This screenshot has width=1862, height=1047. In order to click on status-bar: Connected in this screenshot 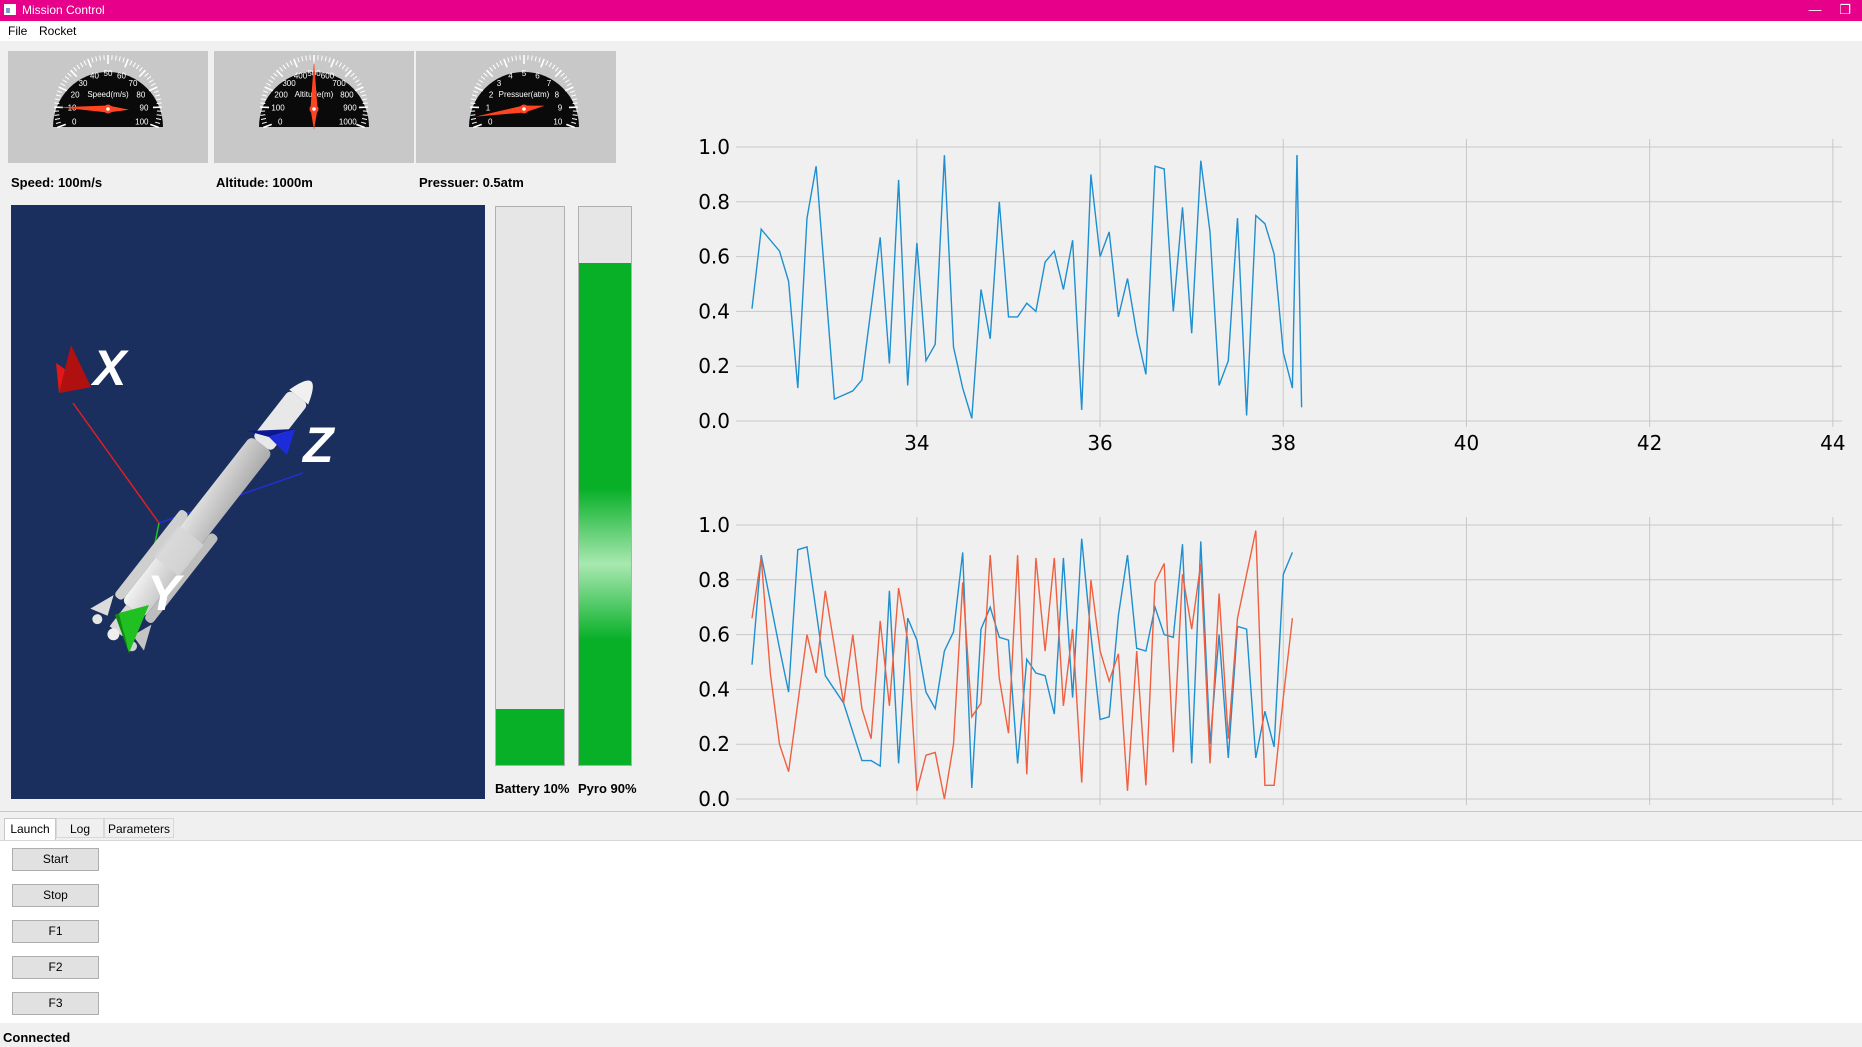, I will do `click(931, 1036)`.